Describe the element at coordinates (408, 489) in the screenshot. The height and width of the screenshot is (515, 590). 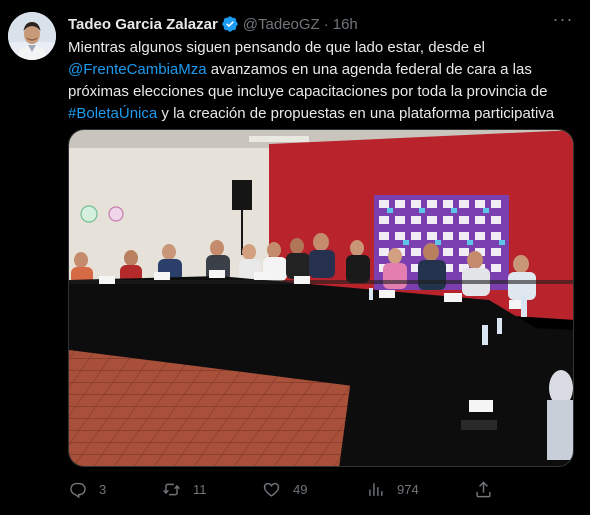
I see `views-count: 974` at that location.